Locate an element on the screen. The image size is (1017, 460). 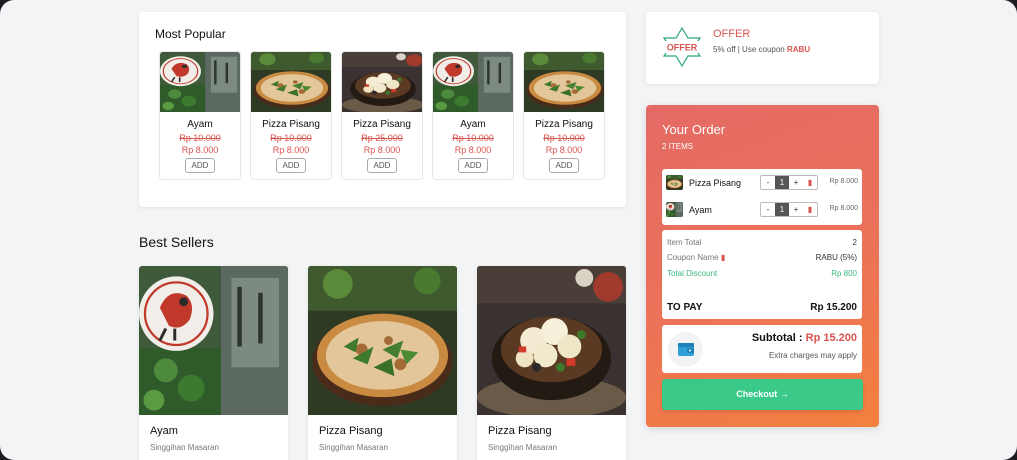
best-seller-name: Ayam is located at coordinates (164, 431).